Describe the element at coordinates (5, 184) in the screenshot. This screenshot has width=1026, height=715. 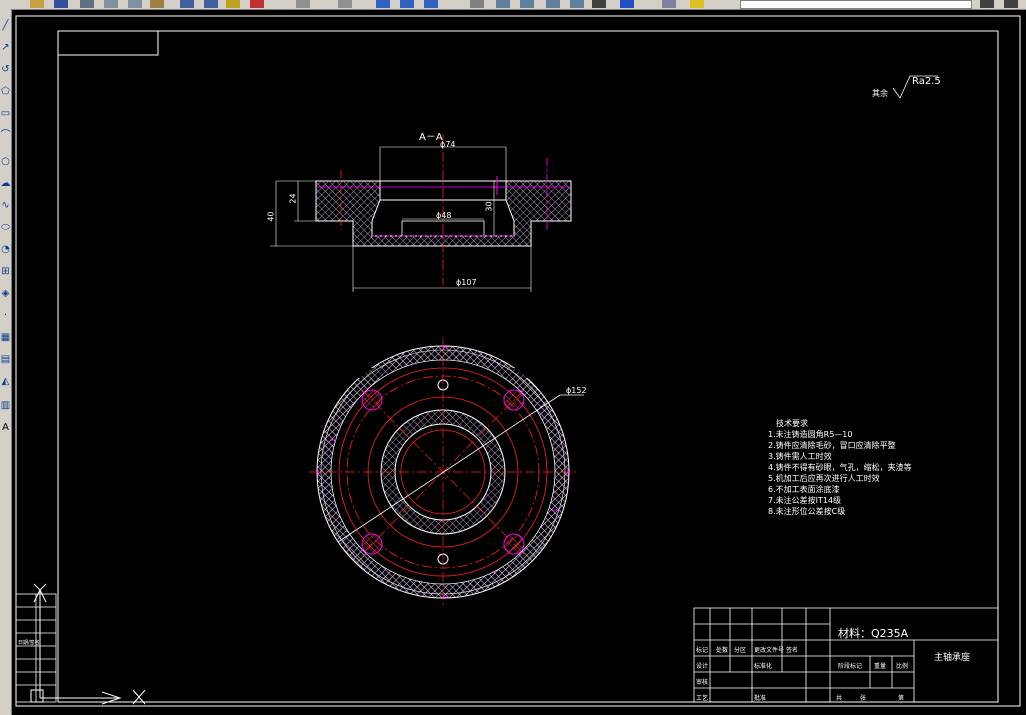
I see `revcloud-icon: ☁` at that location.